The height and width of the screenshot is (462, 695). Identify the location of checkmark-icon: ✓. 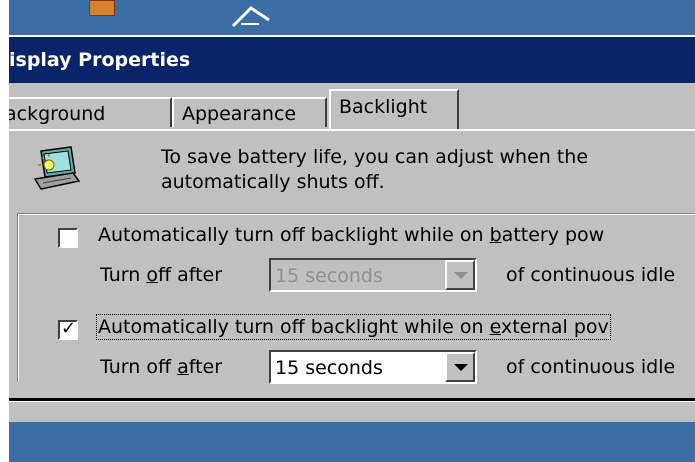
(69, 328).